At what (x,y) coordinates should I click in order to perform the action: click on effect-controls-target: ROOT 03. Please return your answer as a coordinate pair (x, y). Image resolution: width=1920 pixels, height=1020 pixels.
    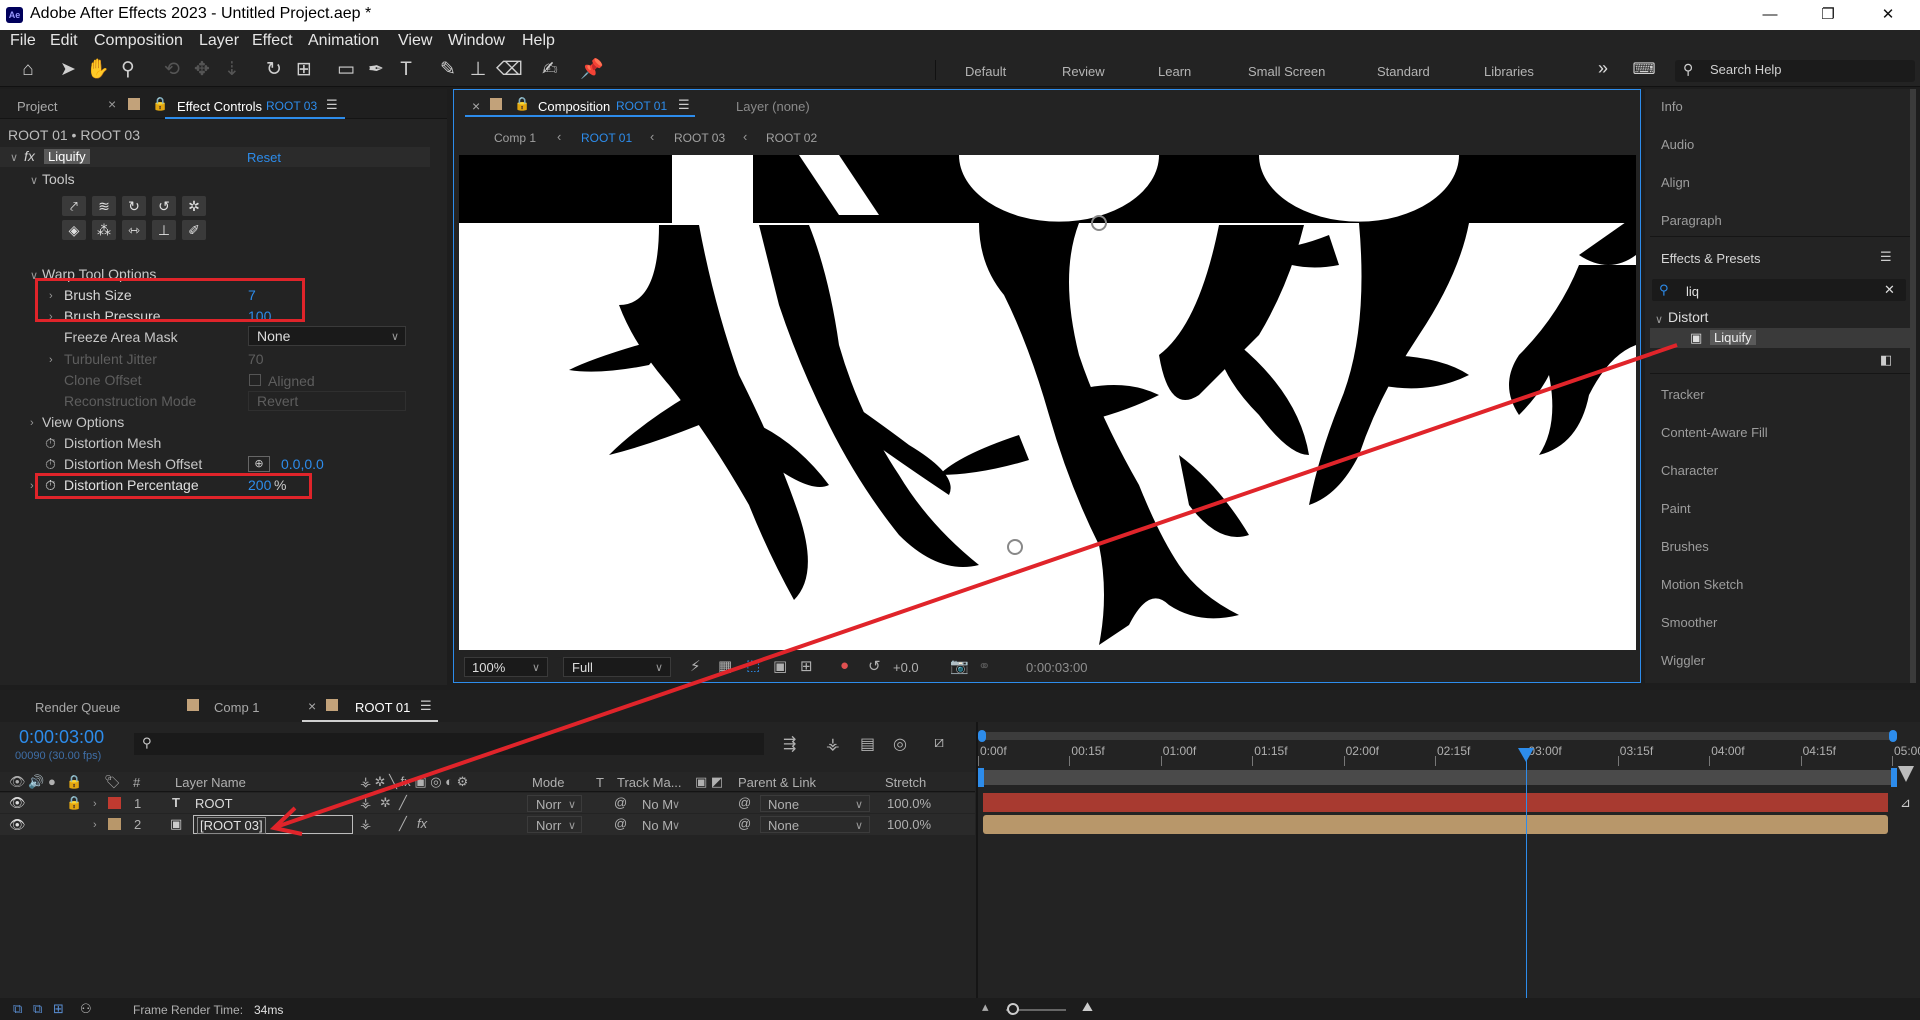
    Looking at the image, I should click on (291, 106).